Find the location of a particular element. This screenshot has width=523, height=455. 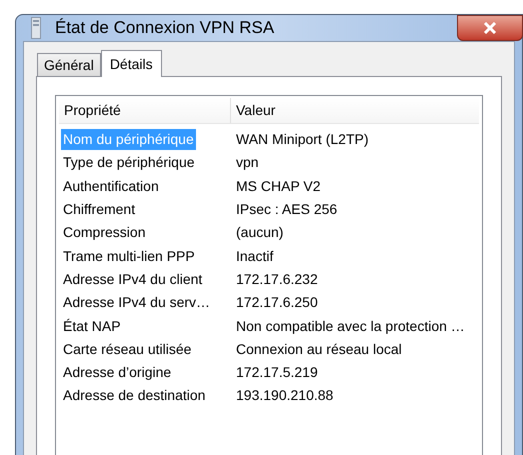

property-cell: Carte réseau utilisée is located at coordinates (127, 349).